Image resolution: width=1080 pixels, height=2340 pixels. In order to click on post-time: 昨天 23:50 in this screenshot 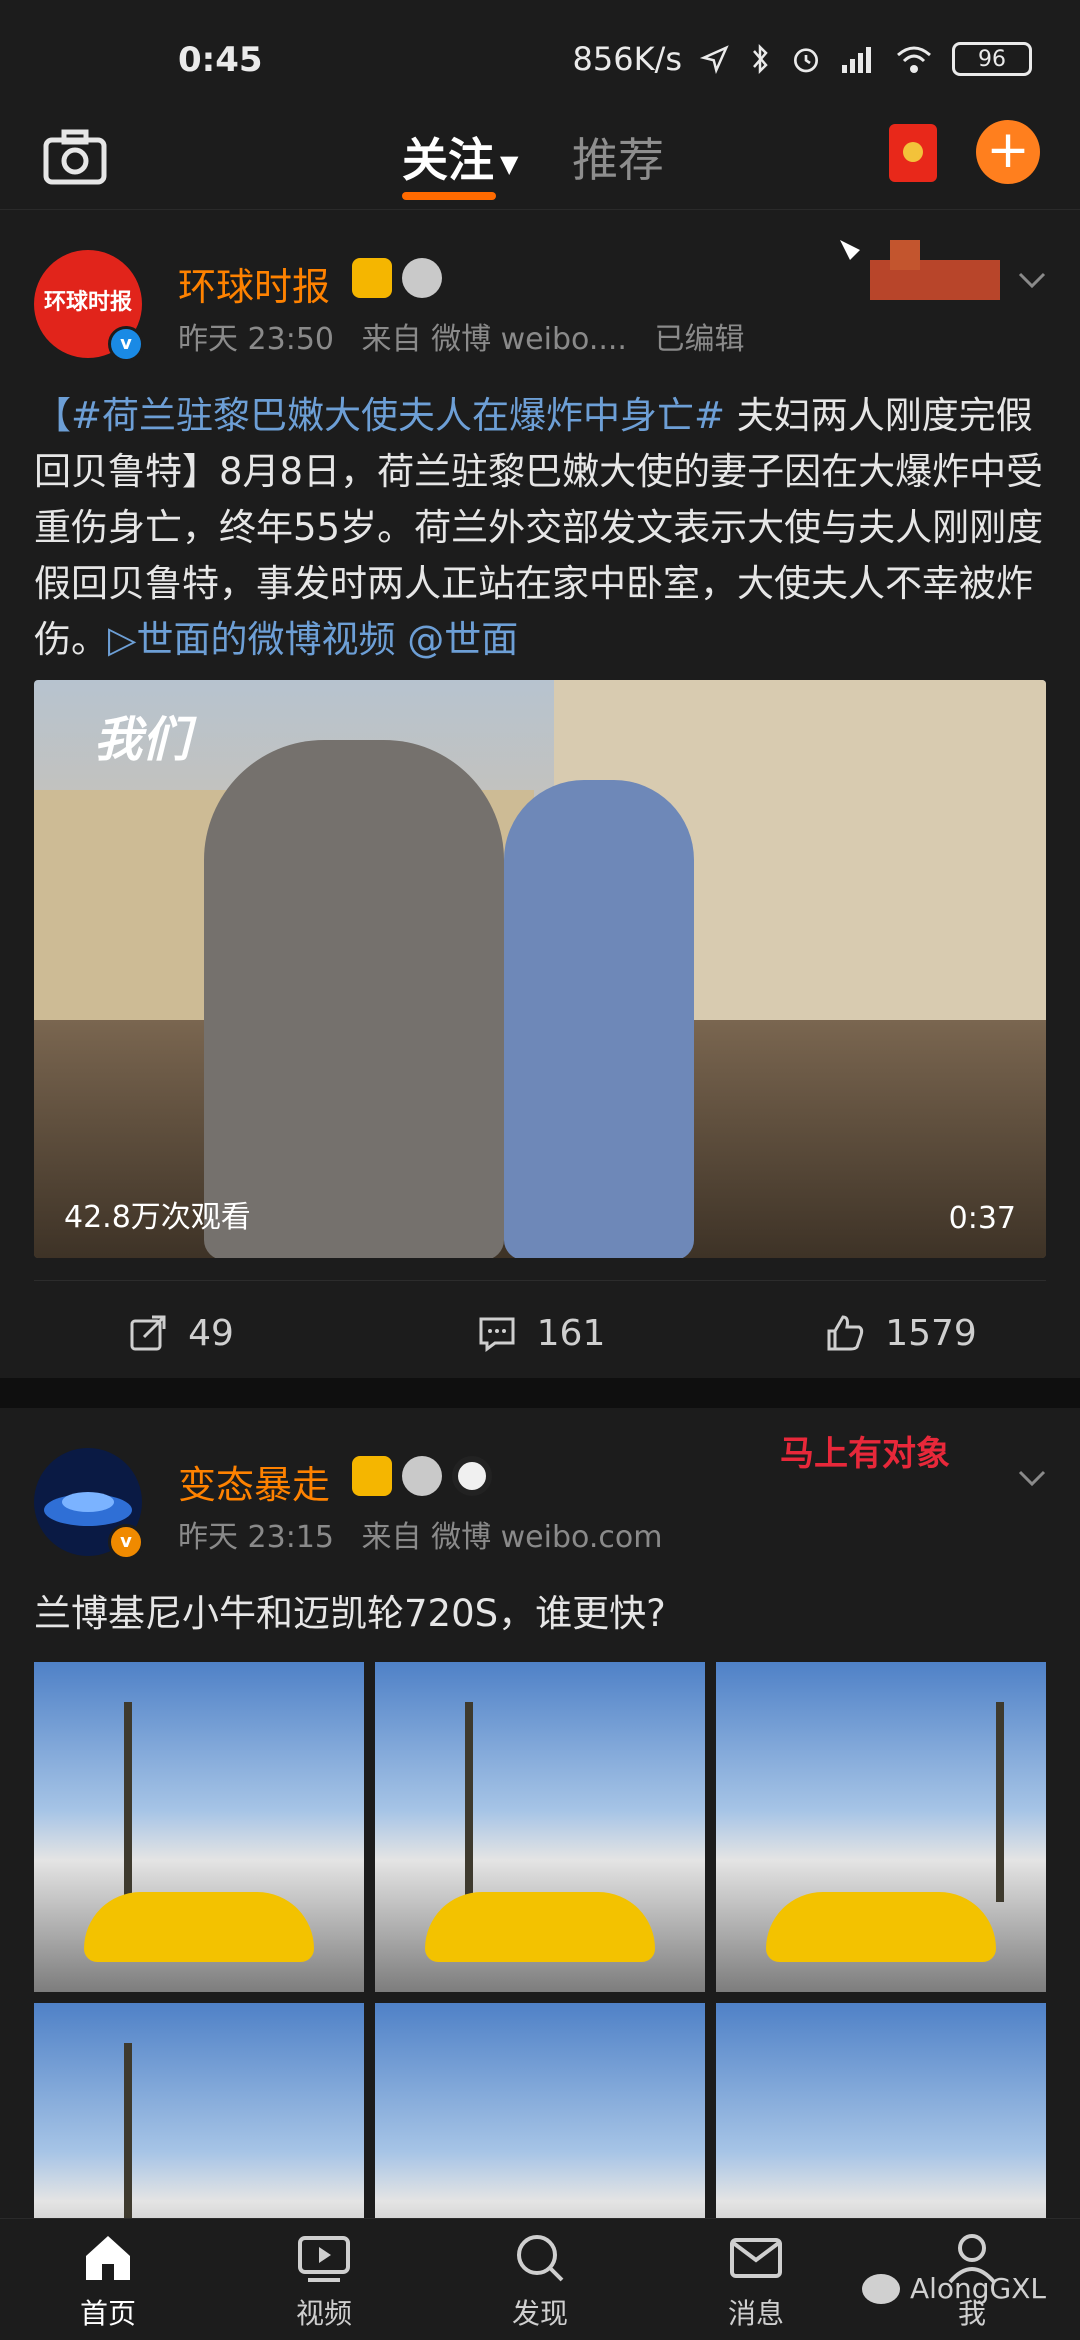, I will do `click(256, 339)`.